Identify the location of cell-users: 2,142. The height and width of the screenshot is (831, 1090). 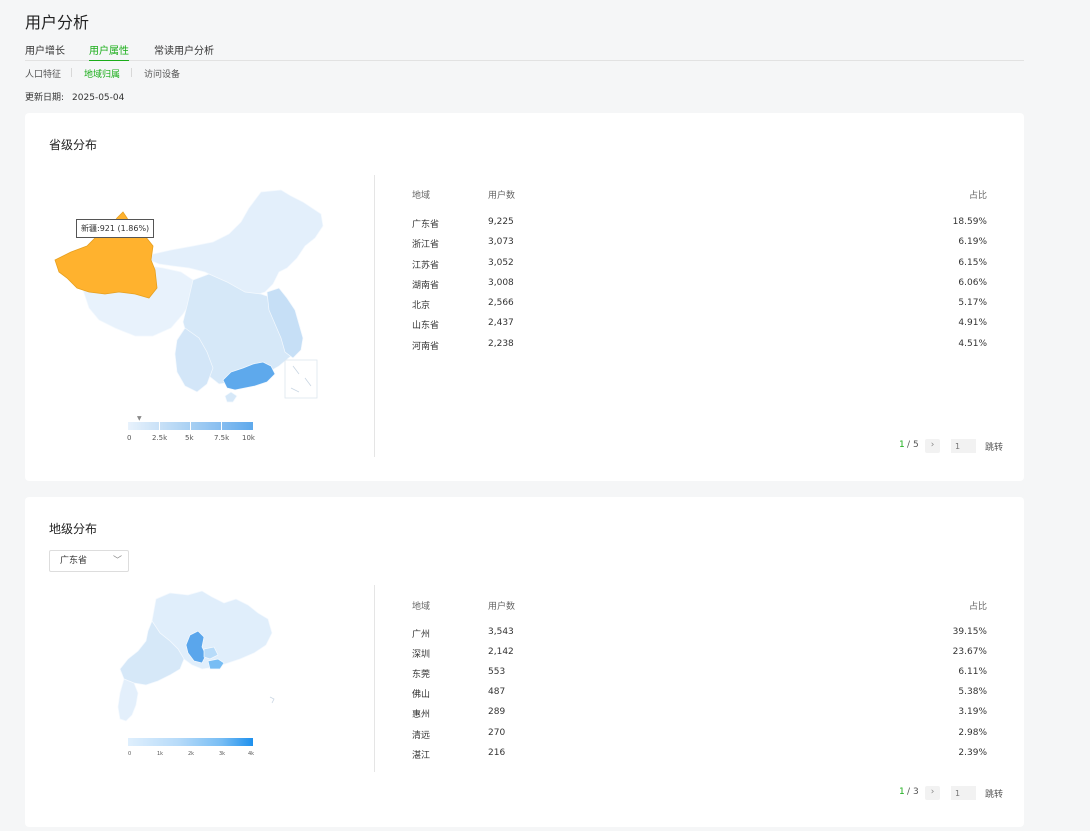
(501, 652).